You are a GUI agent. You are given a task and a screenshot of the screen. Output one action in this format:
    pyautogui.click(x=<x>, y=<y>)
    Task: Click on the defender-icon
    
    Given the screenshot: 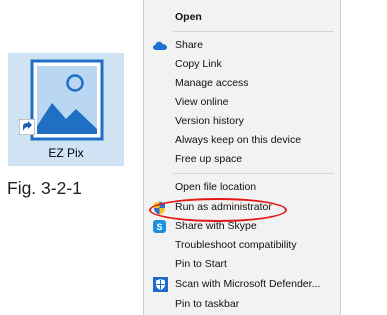 What is the action you would take?
    pyautogui.click(x=160, y=284)
    